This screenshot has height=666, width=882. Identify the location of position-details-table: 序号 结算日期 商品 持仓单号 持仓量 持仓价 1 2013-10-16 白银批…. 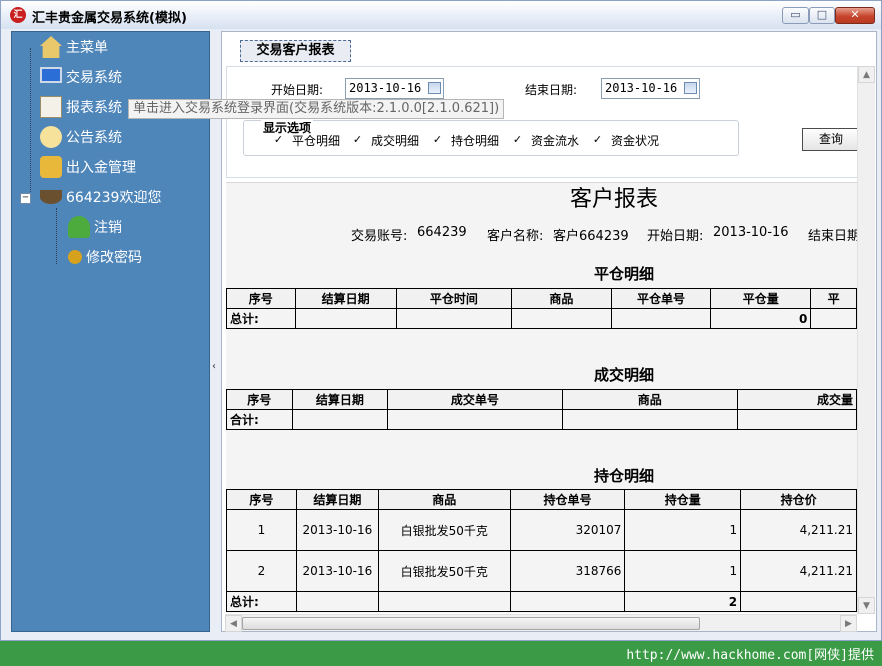
(541, 550).